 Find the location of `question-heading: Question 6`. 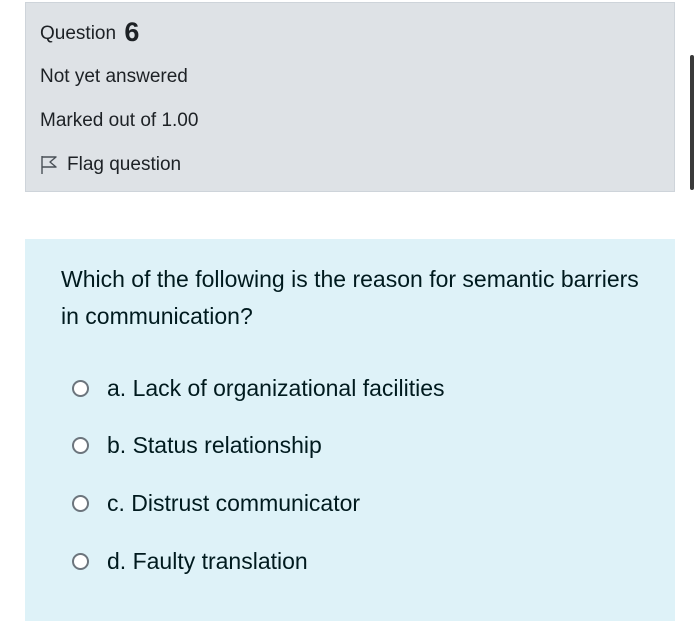

question-heading: Question 6 is located at coordinates (89, 32).